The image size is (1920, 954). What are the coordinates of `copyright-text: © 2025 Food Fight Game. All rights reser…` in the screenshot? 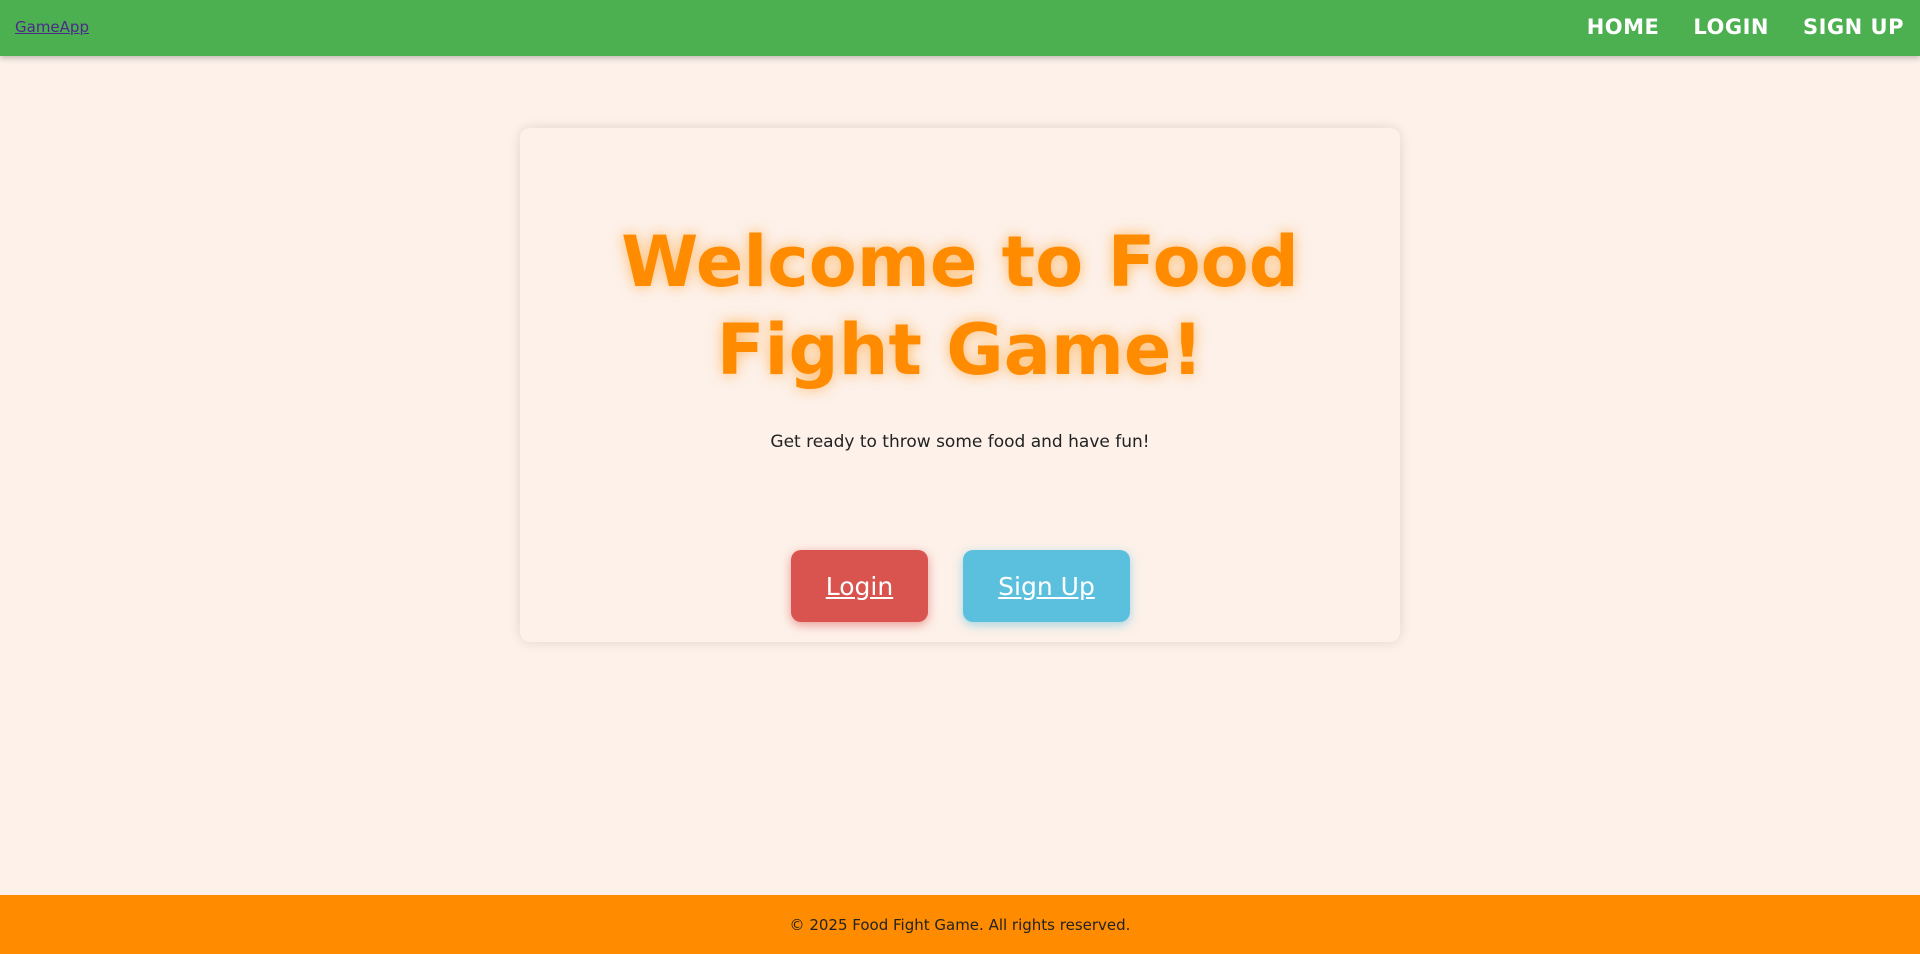 It's located at (960, 924).